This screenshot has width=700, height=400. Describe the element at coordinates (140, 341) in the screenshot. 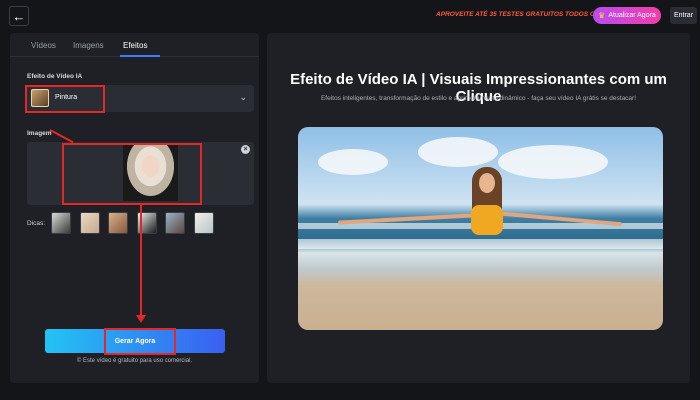

I see `annotation-box-generate` at that location.